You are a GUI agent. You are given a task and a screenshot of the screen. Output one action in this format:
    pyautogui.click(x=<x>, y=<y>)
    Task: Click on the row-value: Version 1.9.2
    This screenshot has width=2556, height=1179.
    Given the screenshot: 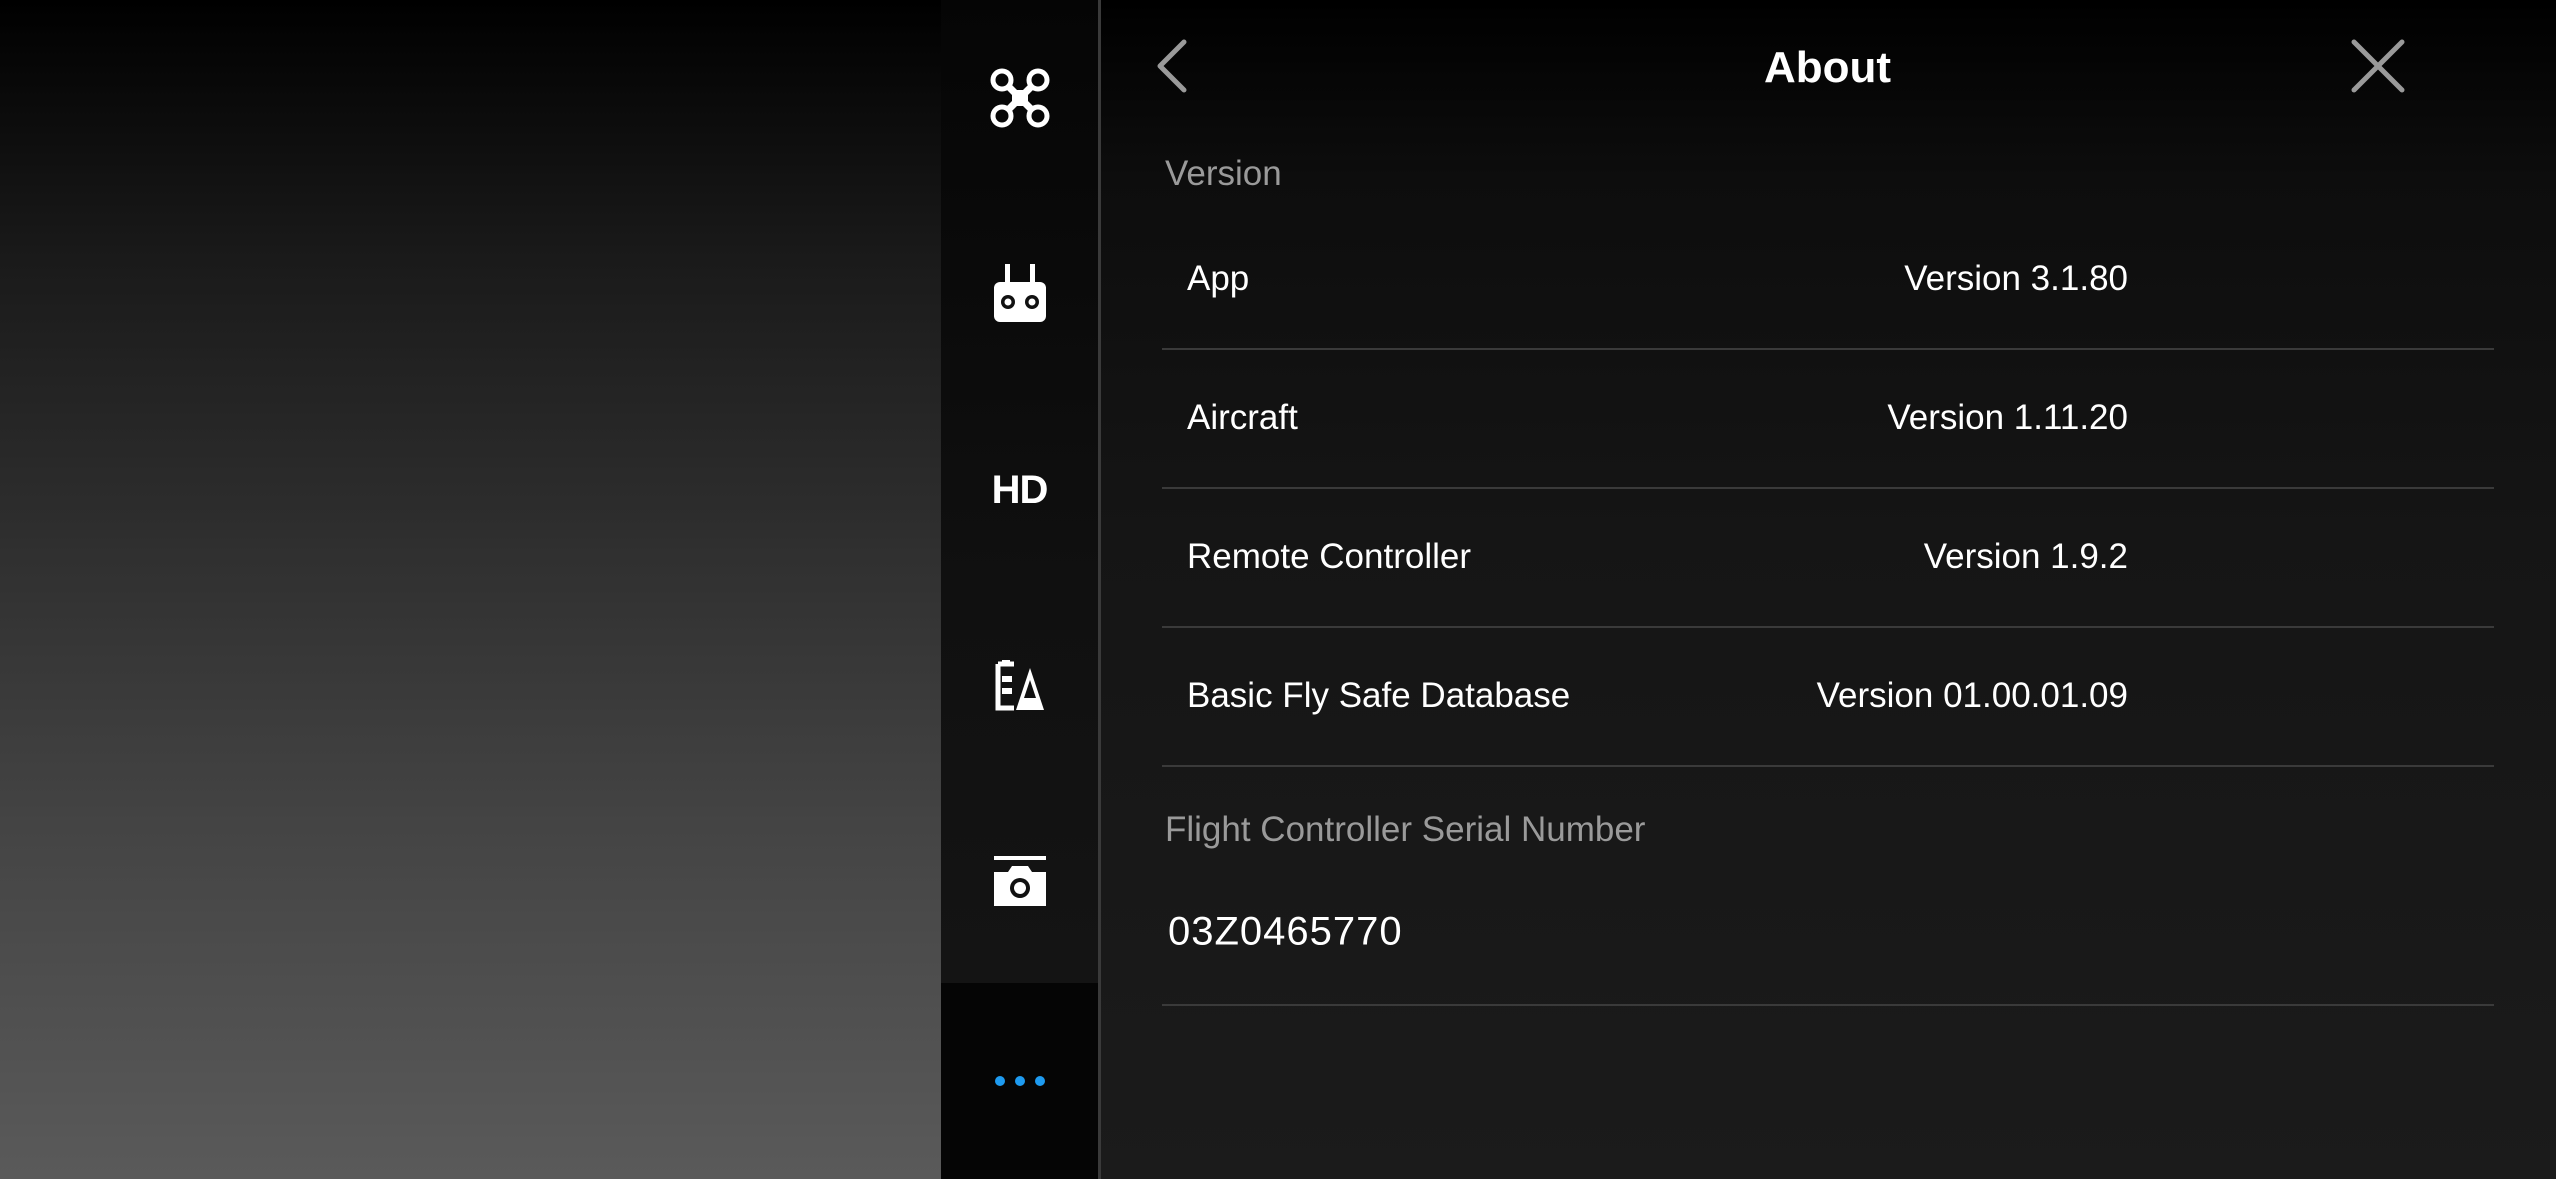 What is the action you would take?
    pyautogui.click(x=2025, y=556)
    